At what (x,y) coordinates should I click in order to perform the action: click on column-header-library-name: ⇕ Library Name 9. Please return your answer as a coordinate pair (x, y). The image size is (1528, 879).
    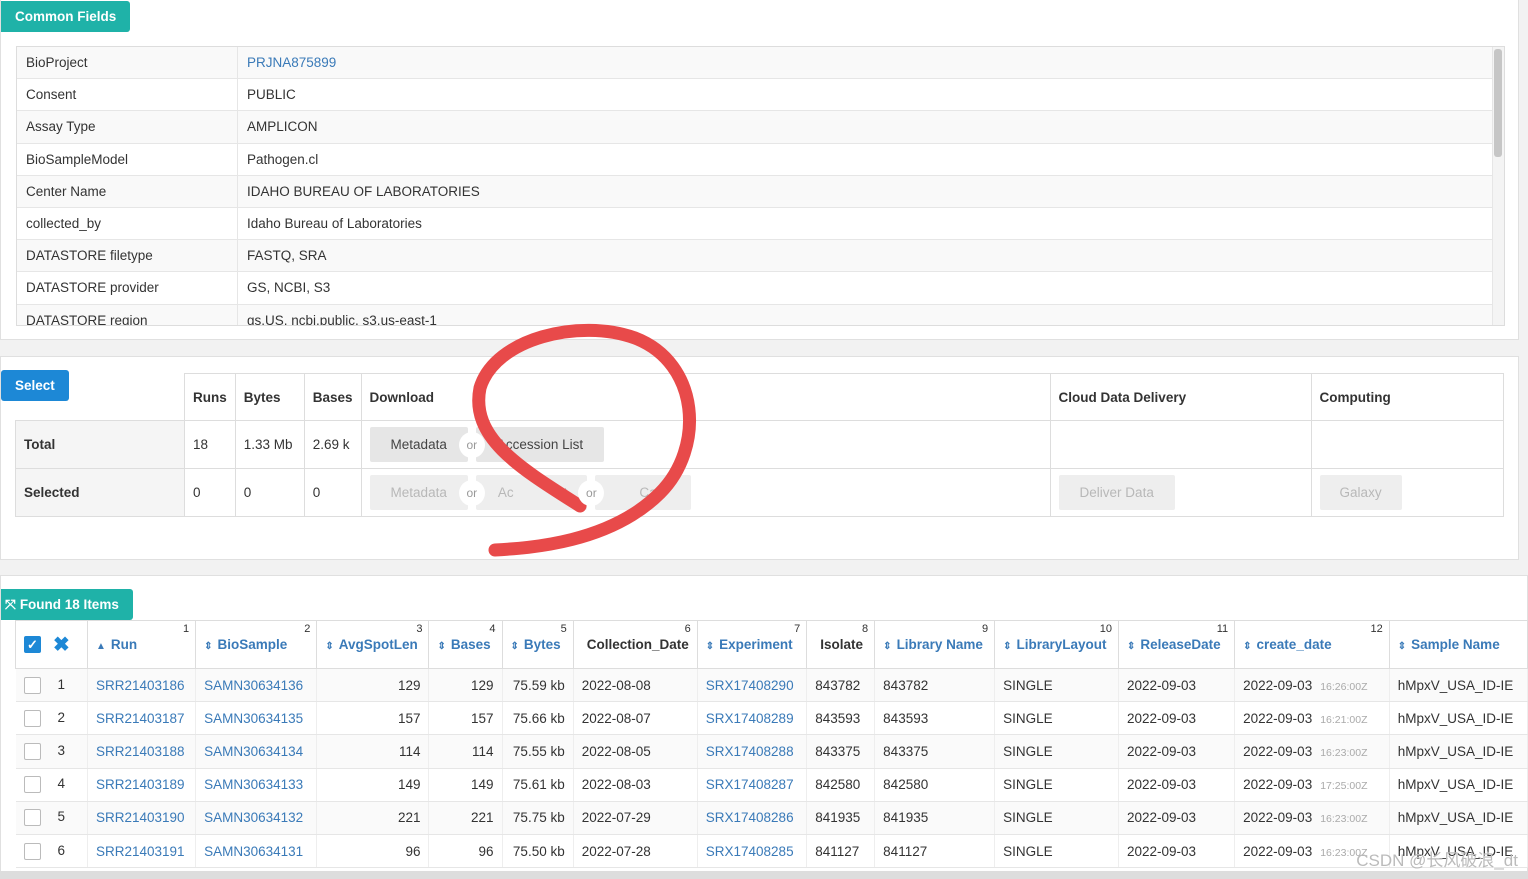
    Looking at the image, I should click on (935, 644).